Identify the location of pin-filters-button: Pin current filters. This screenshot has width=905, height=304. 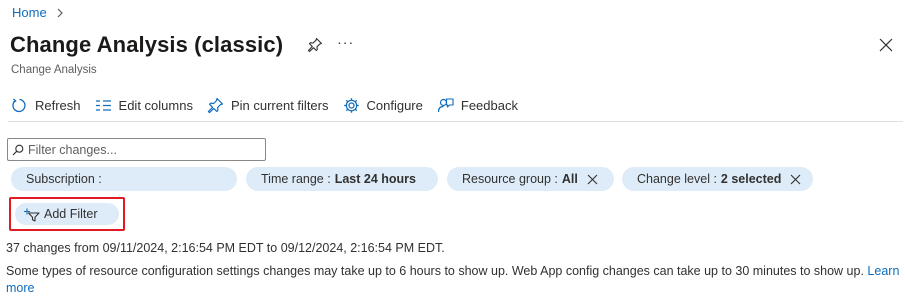
(268, 105).